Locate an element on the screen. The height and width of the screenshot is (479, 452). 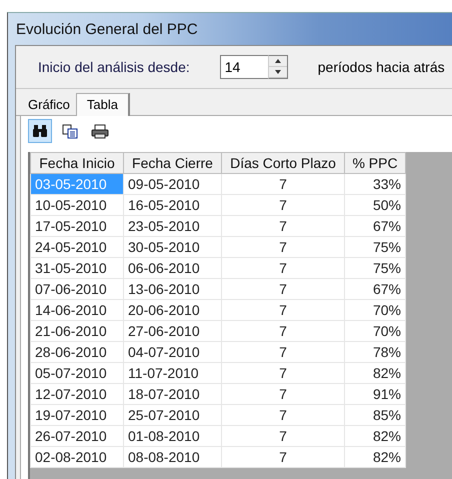
window-title: Evolución General del PPC is located at coordinates (107, 30).